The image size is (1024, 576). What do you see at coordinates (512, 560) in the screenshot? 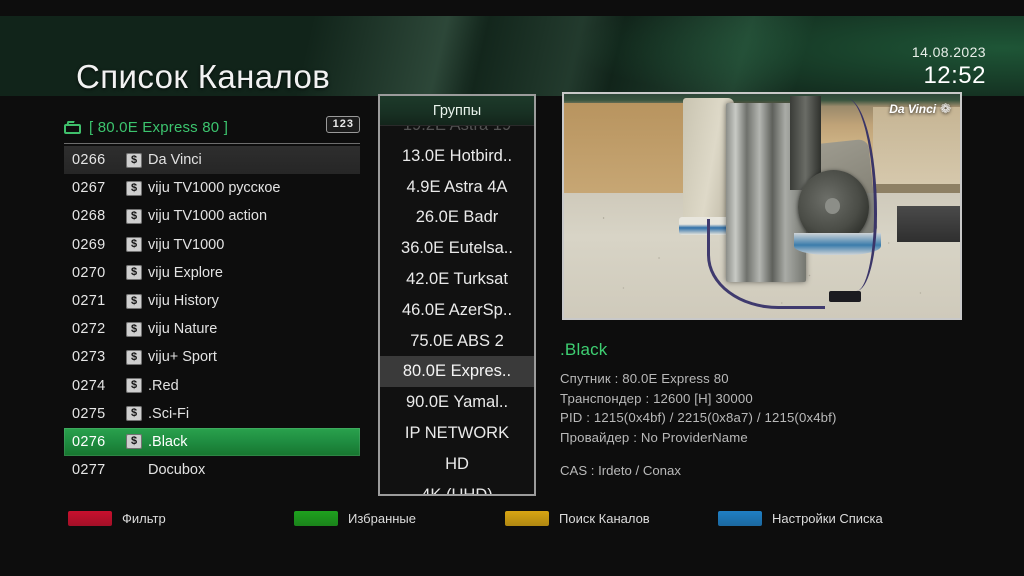
I see `letterbox-bottom` at bounding box center [512, 560].